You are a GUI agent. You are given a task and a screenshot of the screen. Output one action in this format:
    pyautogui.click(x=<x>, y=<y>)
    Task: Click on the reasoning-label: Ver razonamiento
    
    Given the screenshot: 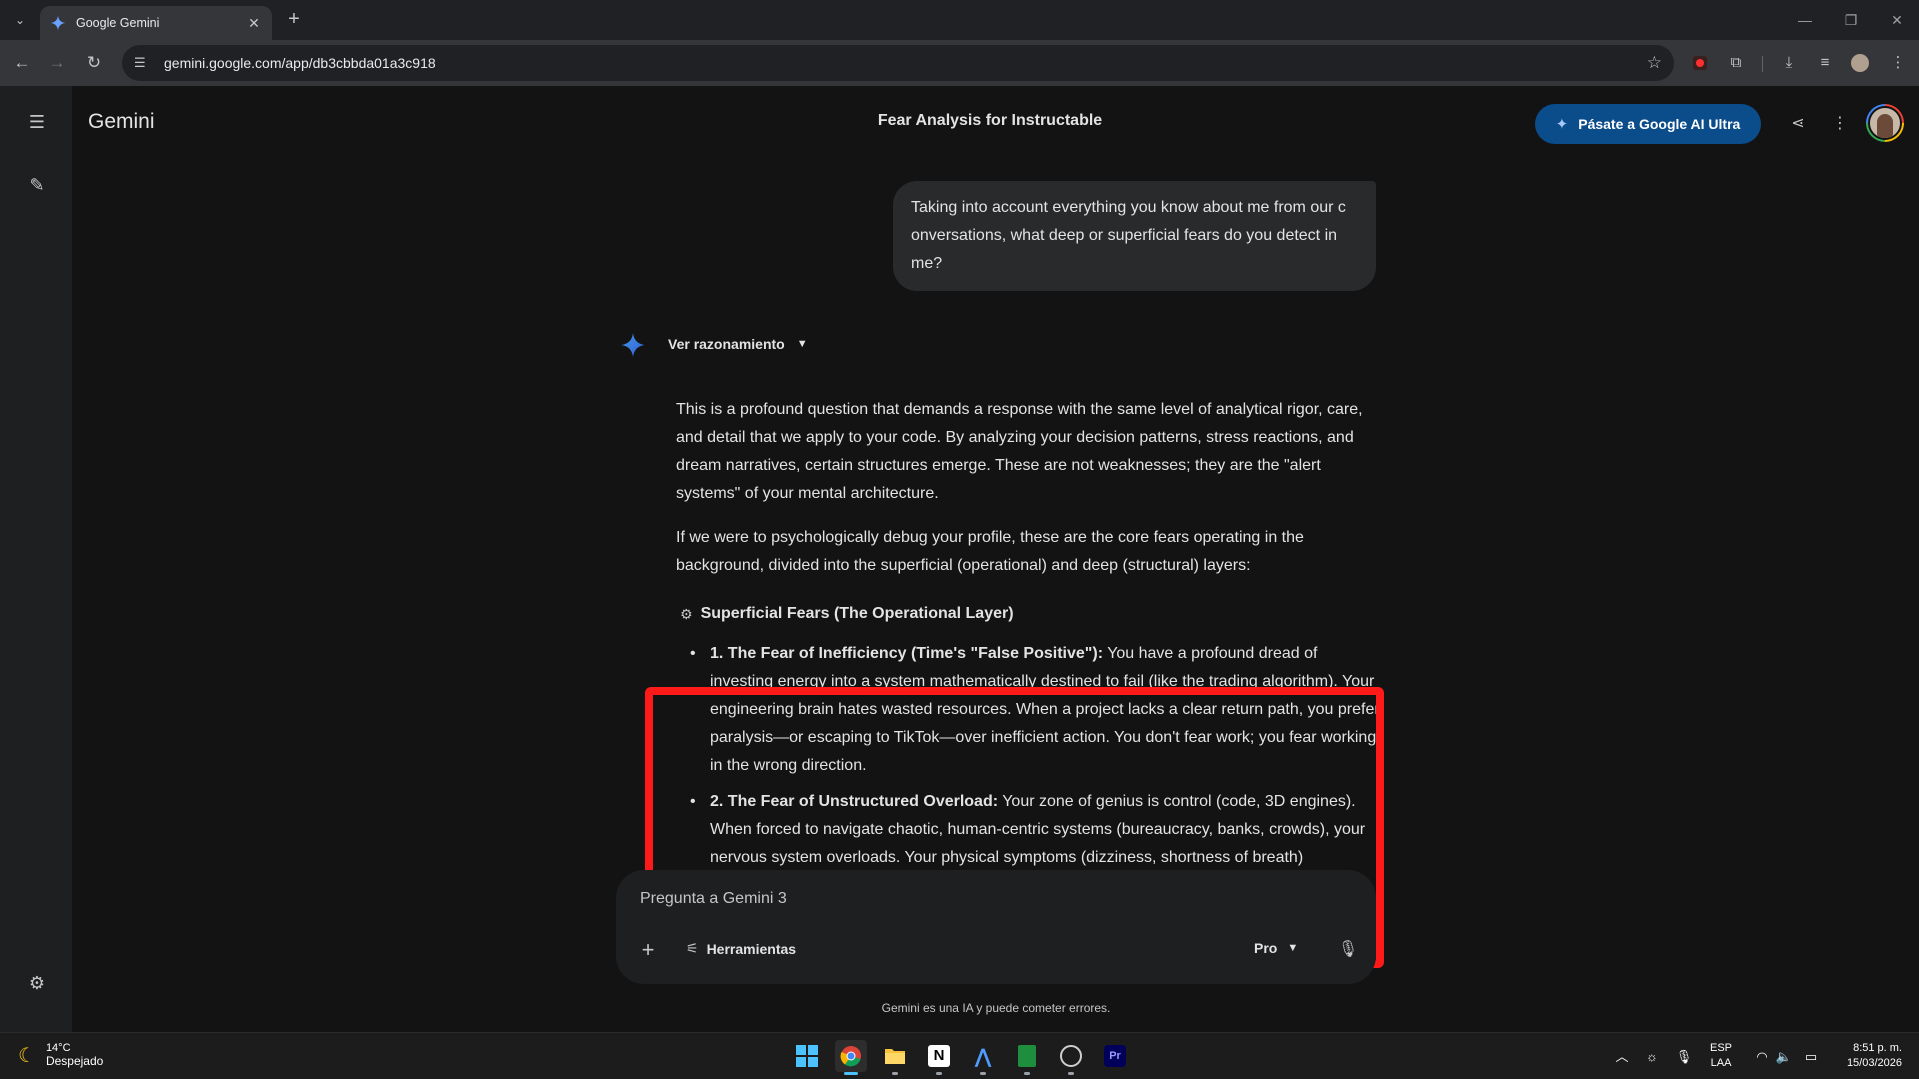 What is the action you would take?
    pyautogui.click(x=726, y=344)
    